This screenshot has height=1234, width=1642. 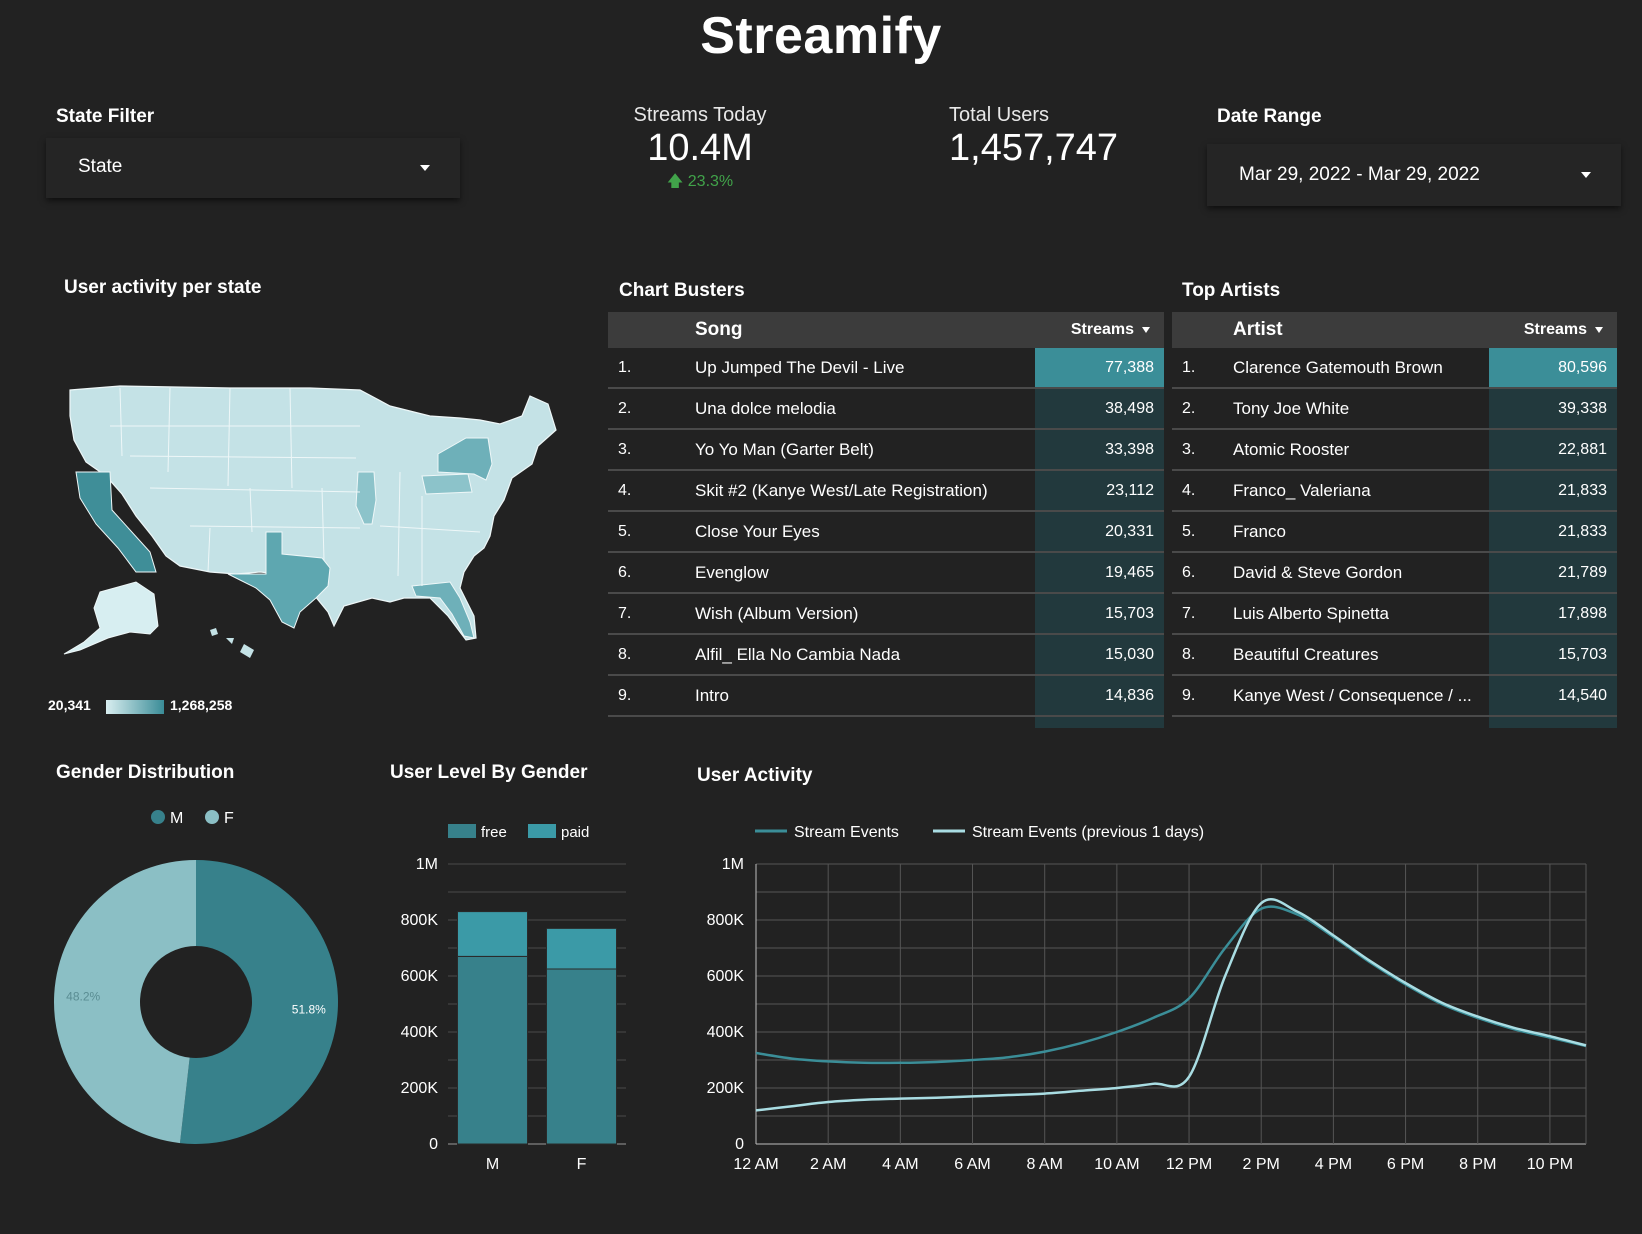 I want to click on table-row: 10.Ring The Alarm14,267, so click(x=886, y=722).